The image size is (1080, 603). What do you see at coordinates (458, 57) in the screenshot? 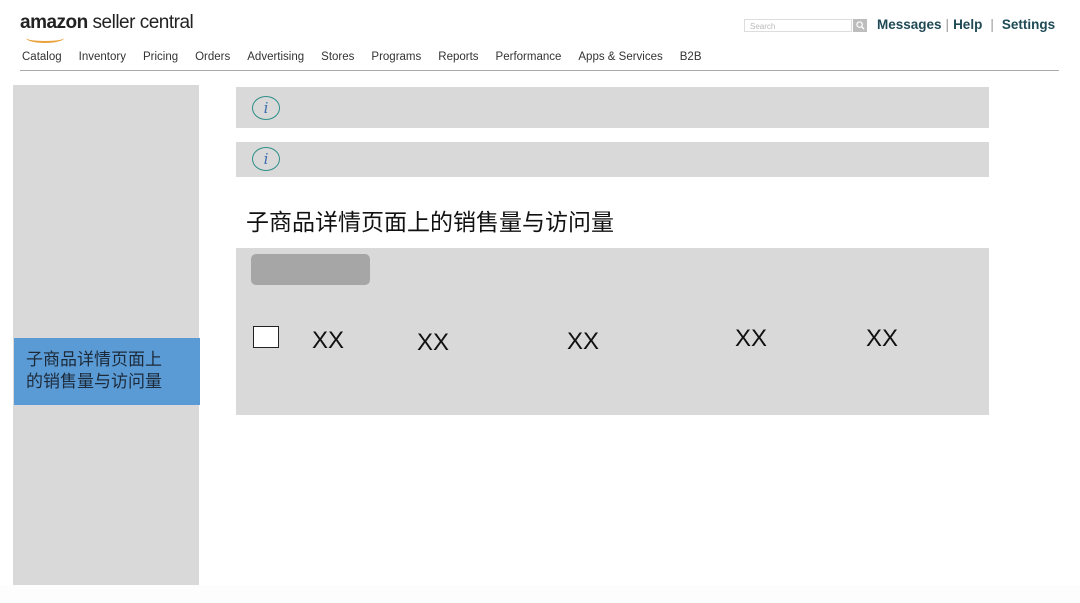
I see `nav-reports: Reports` at bounding box center [458, 57].